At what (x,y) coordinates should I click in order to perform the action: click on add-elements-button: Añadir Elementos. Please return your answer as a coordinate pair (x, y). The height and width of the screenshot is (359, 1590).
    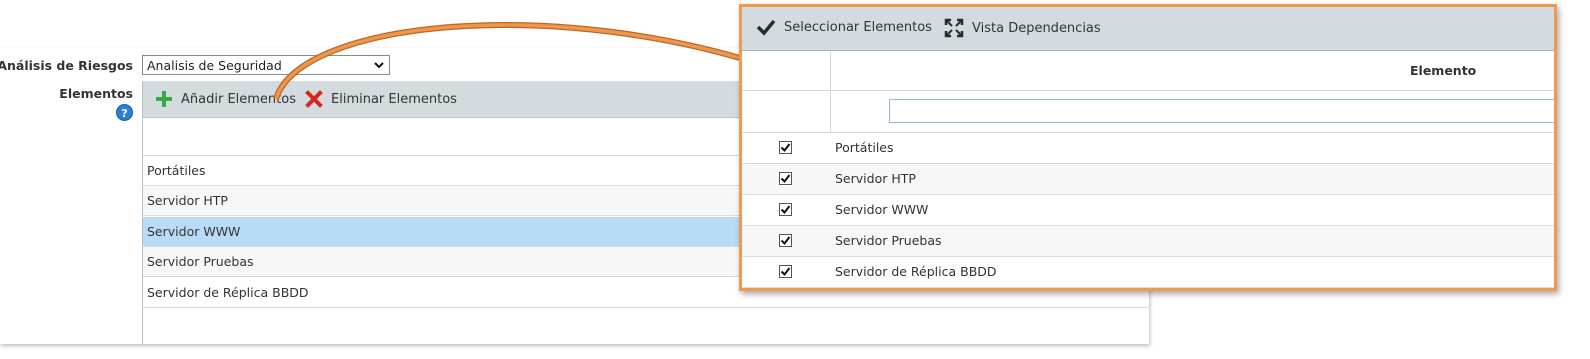
    Looking at the image, I should click on (225, 99).